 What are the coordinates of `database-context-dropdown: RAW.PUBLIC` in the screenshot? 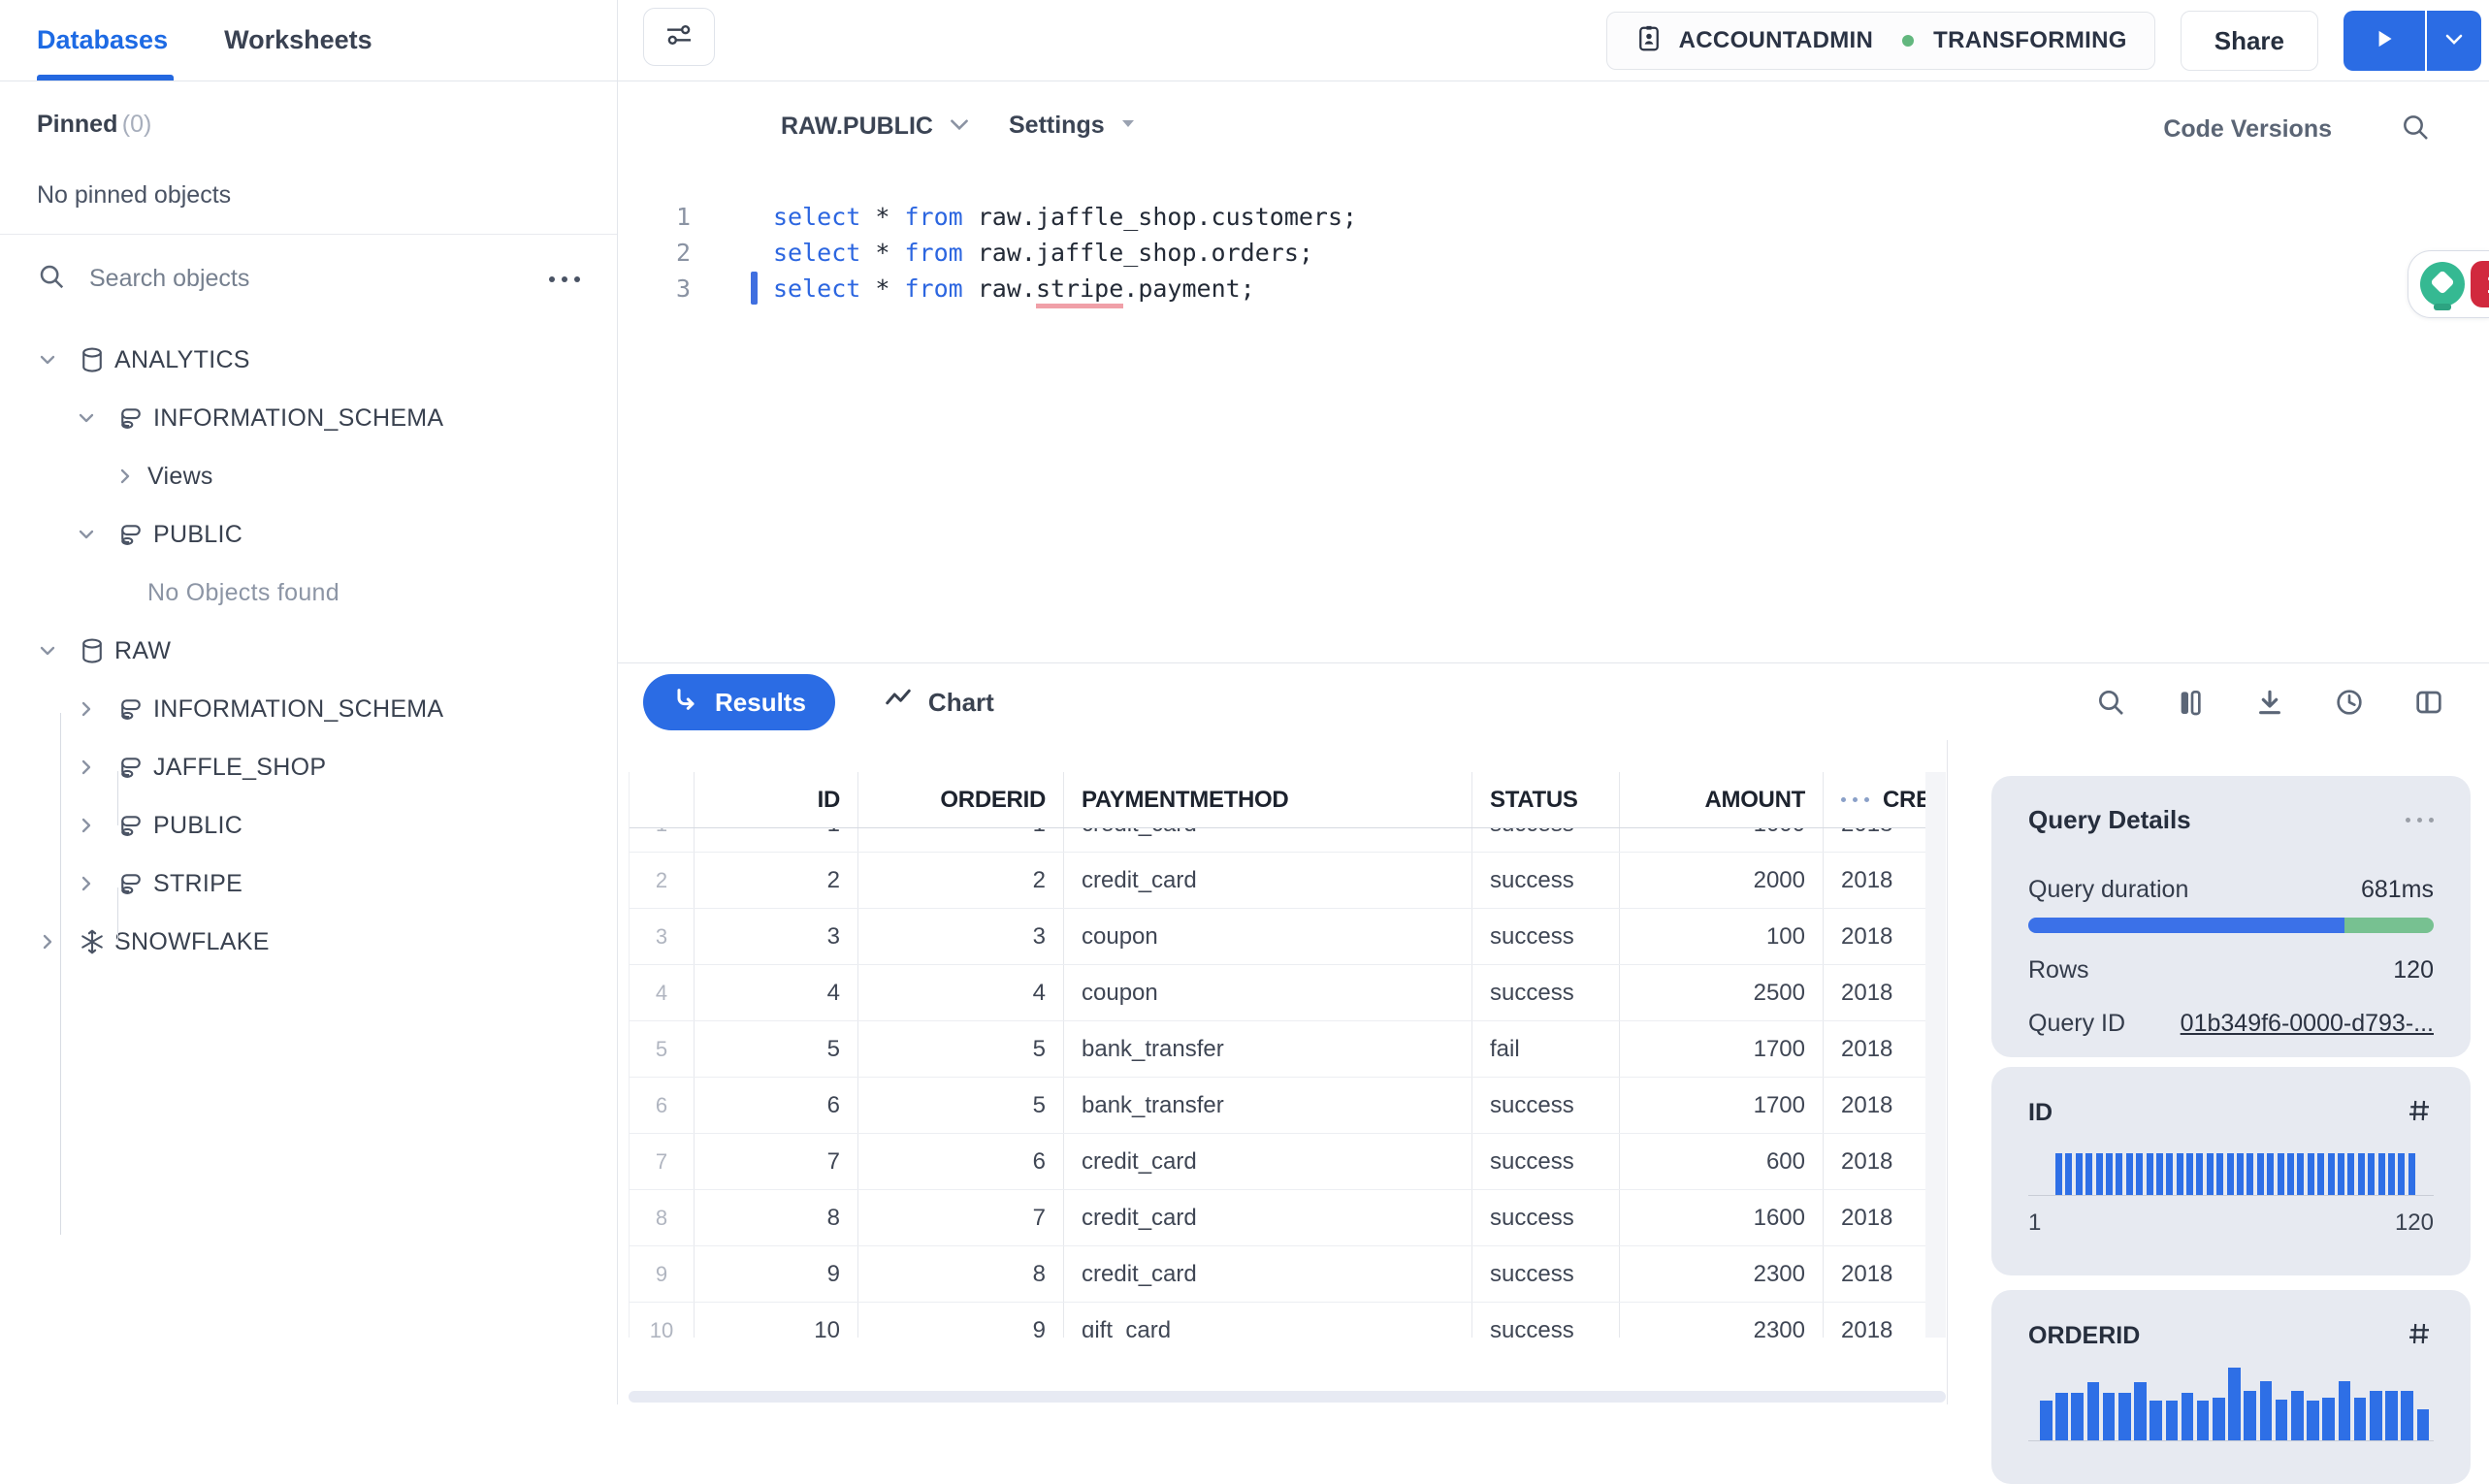 It's located at (877, 127).